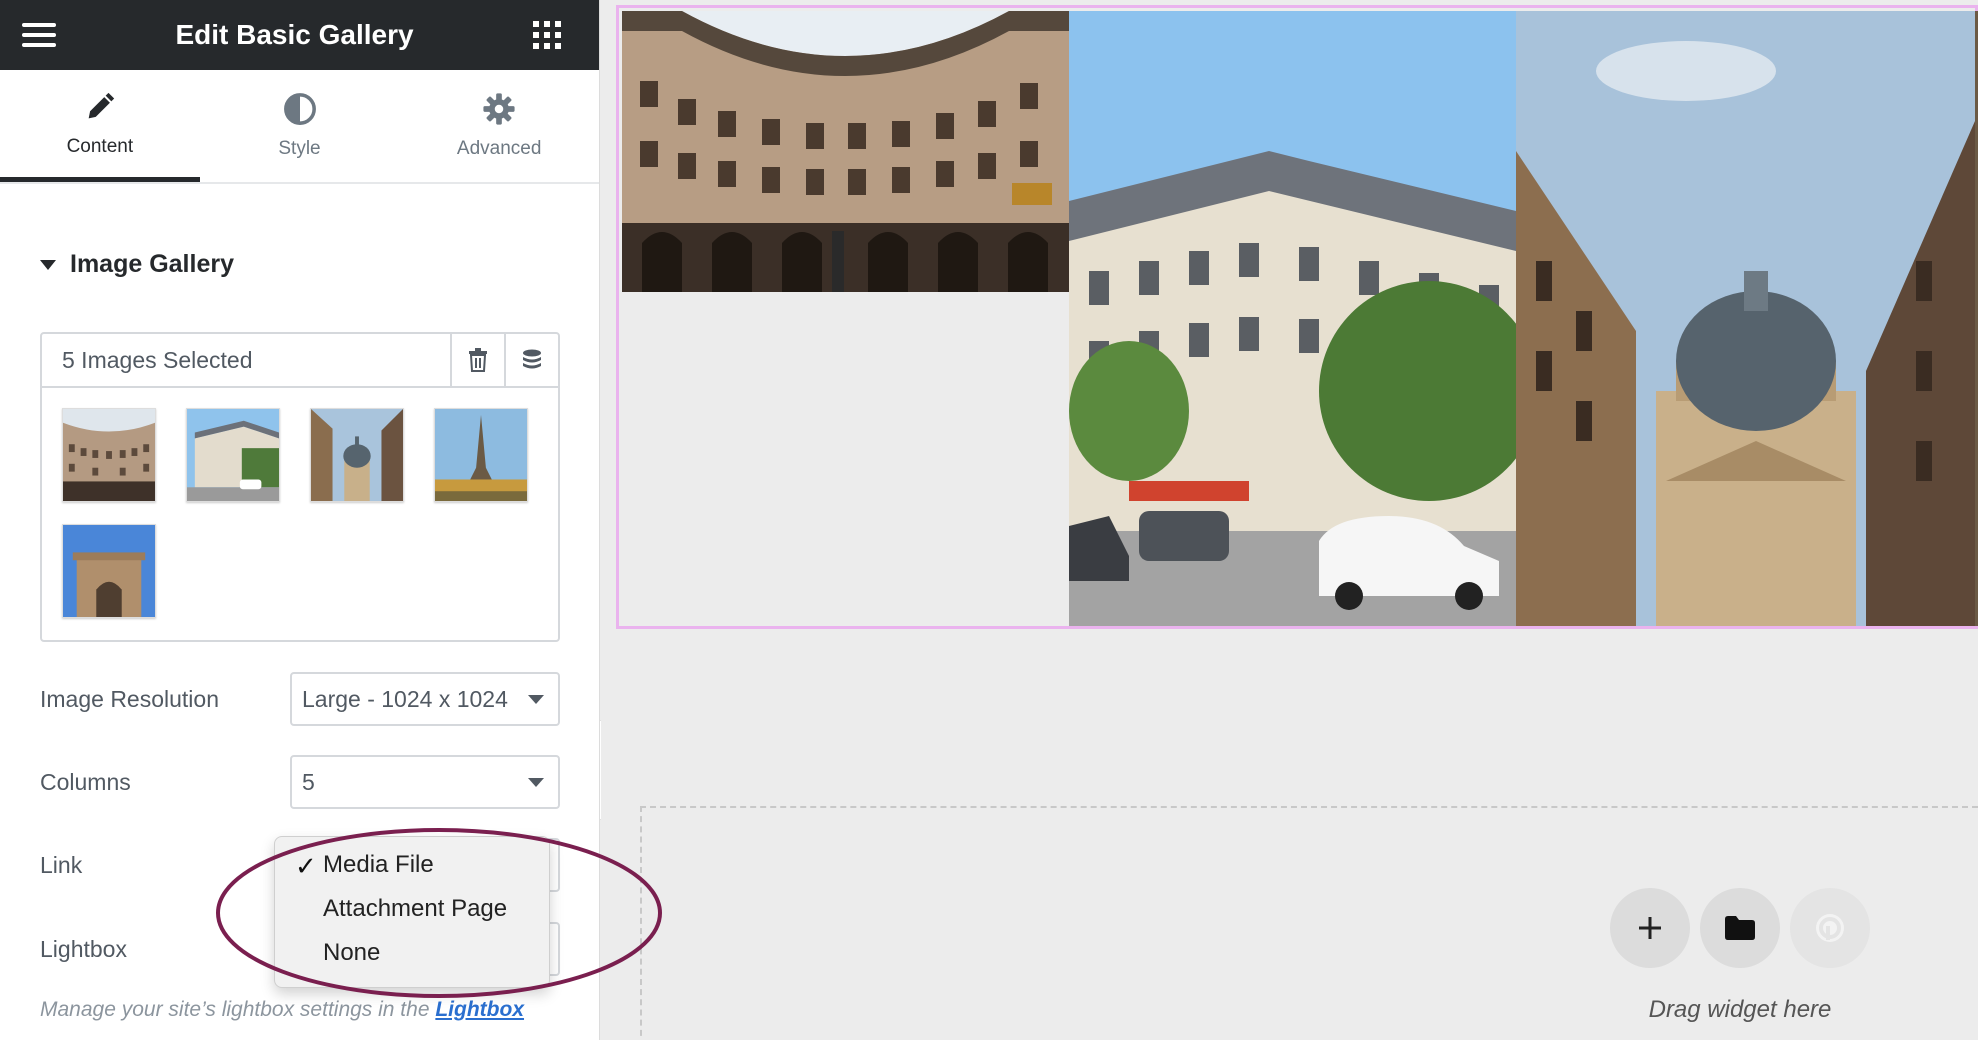 Image resolution: width=1978 pixels, height=1040 pixels. I want to click on link-options-dropdown: ✓ Media File Attachment Page None, so click(412, 912).